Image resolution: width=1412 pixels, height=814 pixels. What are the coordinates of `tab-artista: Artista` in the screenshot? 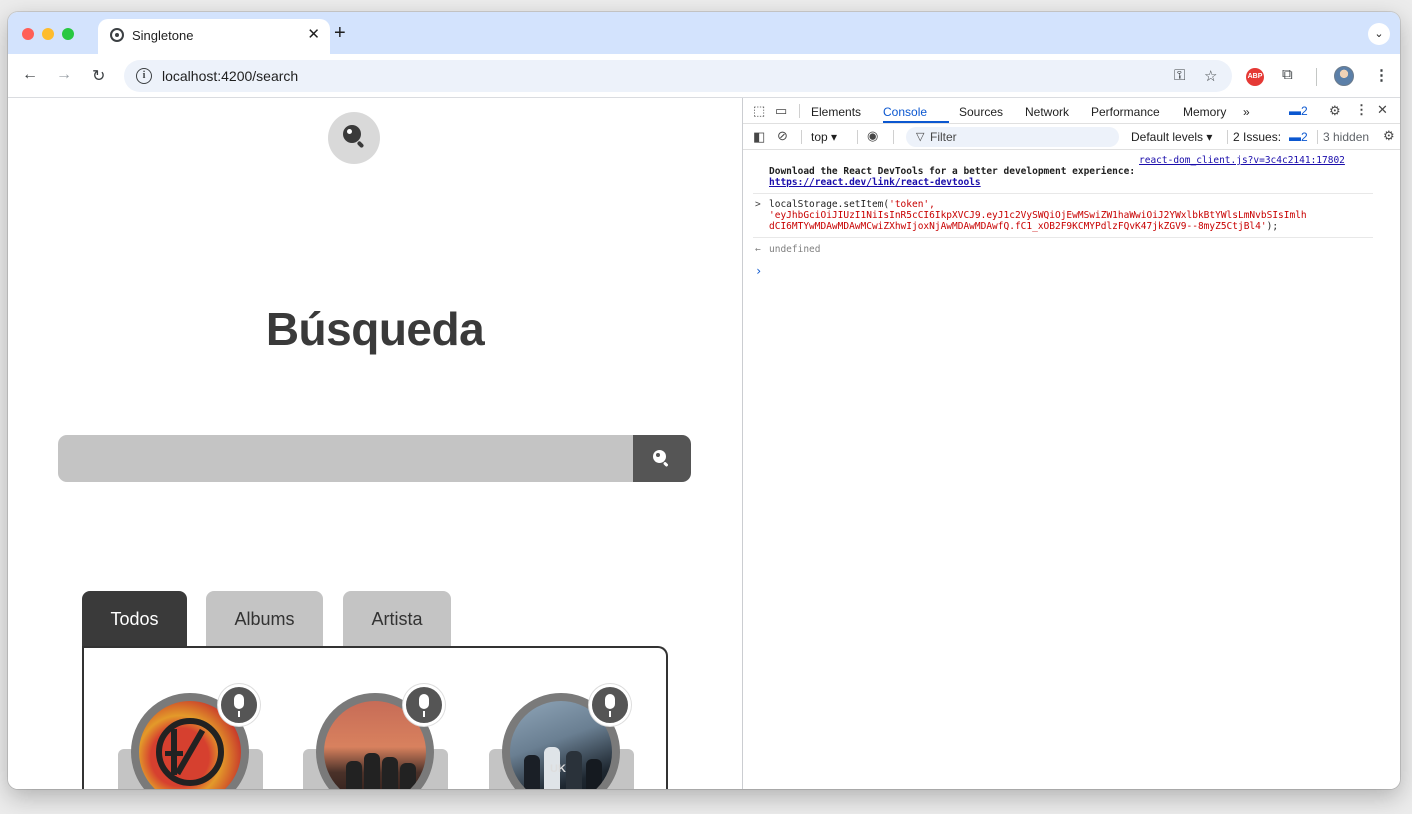 It's located at (397, 619).